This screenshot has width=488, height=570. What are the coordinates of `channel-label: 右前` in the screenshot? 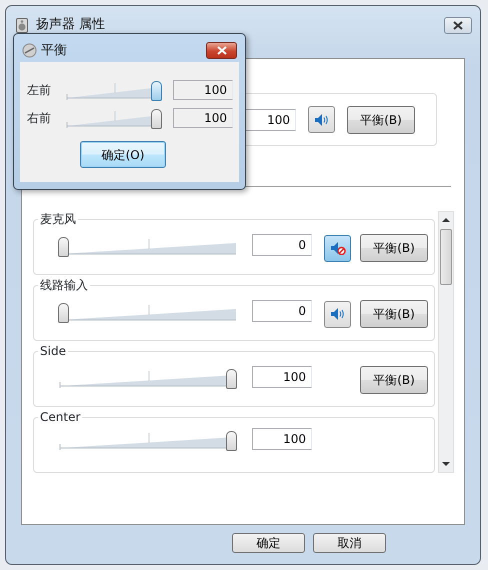 It's located at (39, 118).